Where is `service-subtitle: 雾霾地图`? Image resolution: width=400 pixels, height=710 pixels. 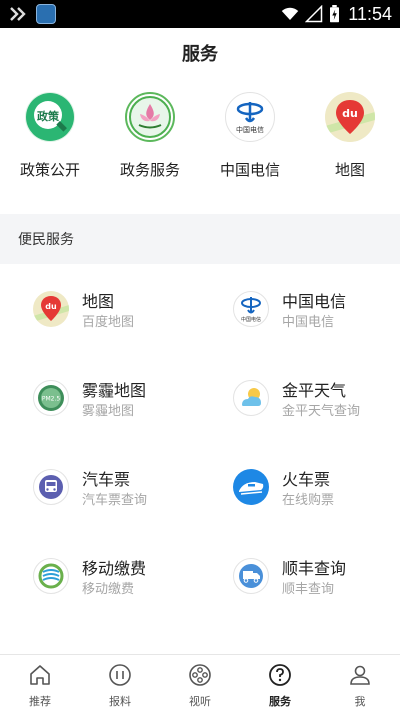
service-subtitle: 雾霾地图 is located at coordinates (108, 411).